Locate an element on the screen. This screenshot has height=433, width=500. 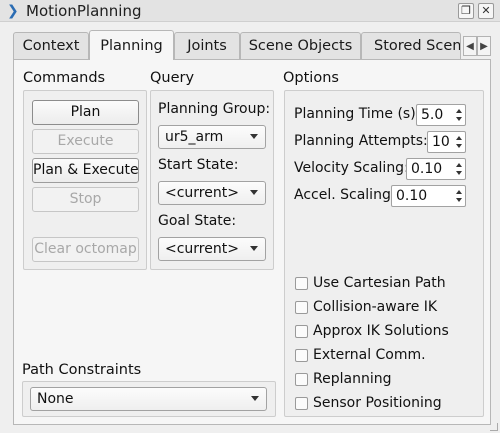
plan-and-execute-button: Plan & Execute is located at coordinates (85, 170).